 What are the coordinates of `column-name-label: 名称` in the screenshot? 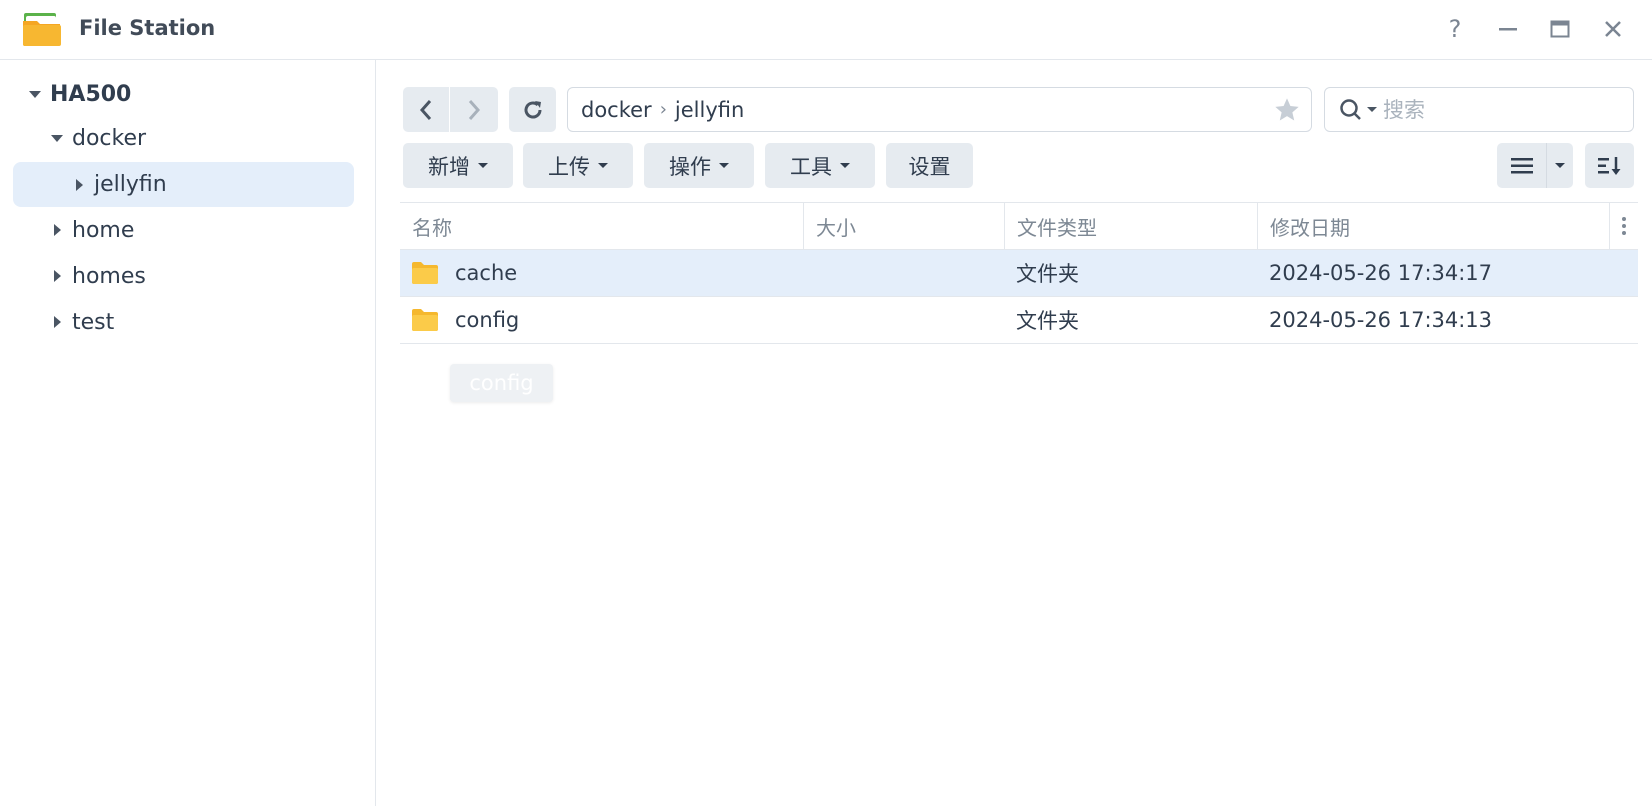 It's located at (432, 227).